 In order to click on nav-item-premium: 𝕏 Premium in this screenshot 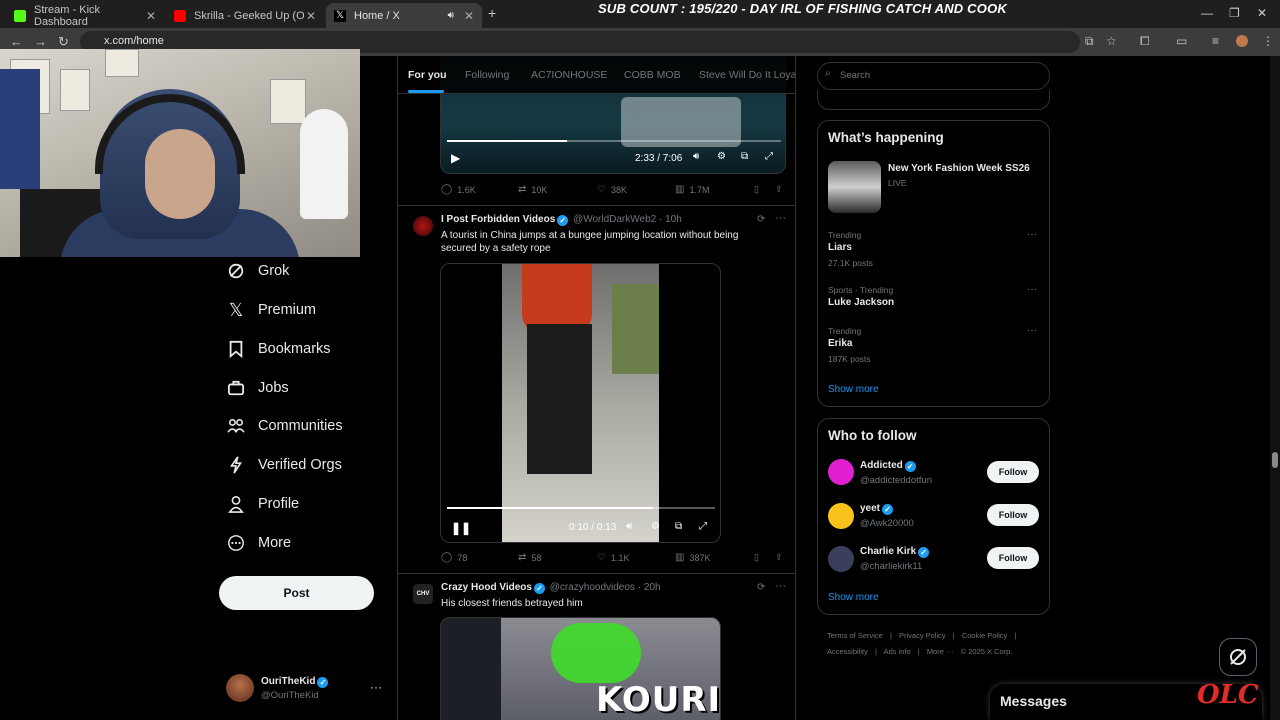, I will do `click(271, 310)`.